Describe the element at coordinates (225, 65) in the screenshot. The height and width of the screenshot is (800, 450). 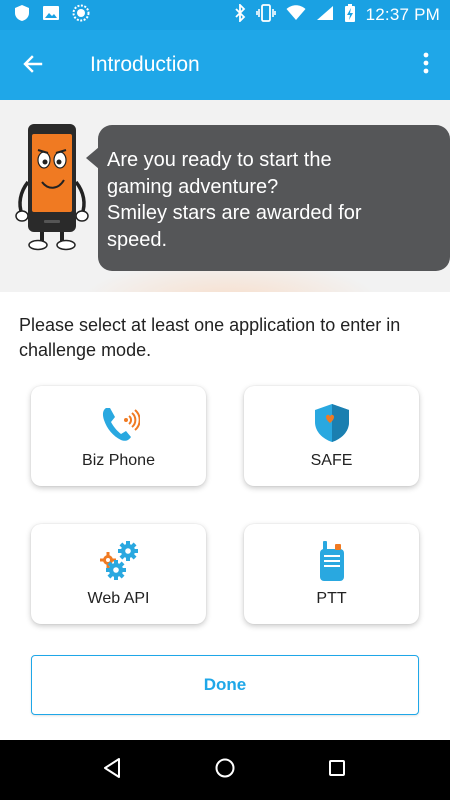
I see `app-bar: Introduction` at that location.